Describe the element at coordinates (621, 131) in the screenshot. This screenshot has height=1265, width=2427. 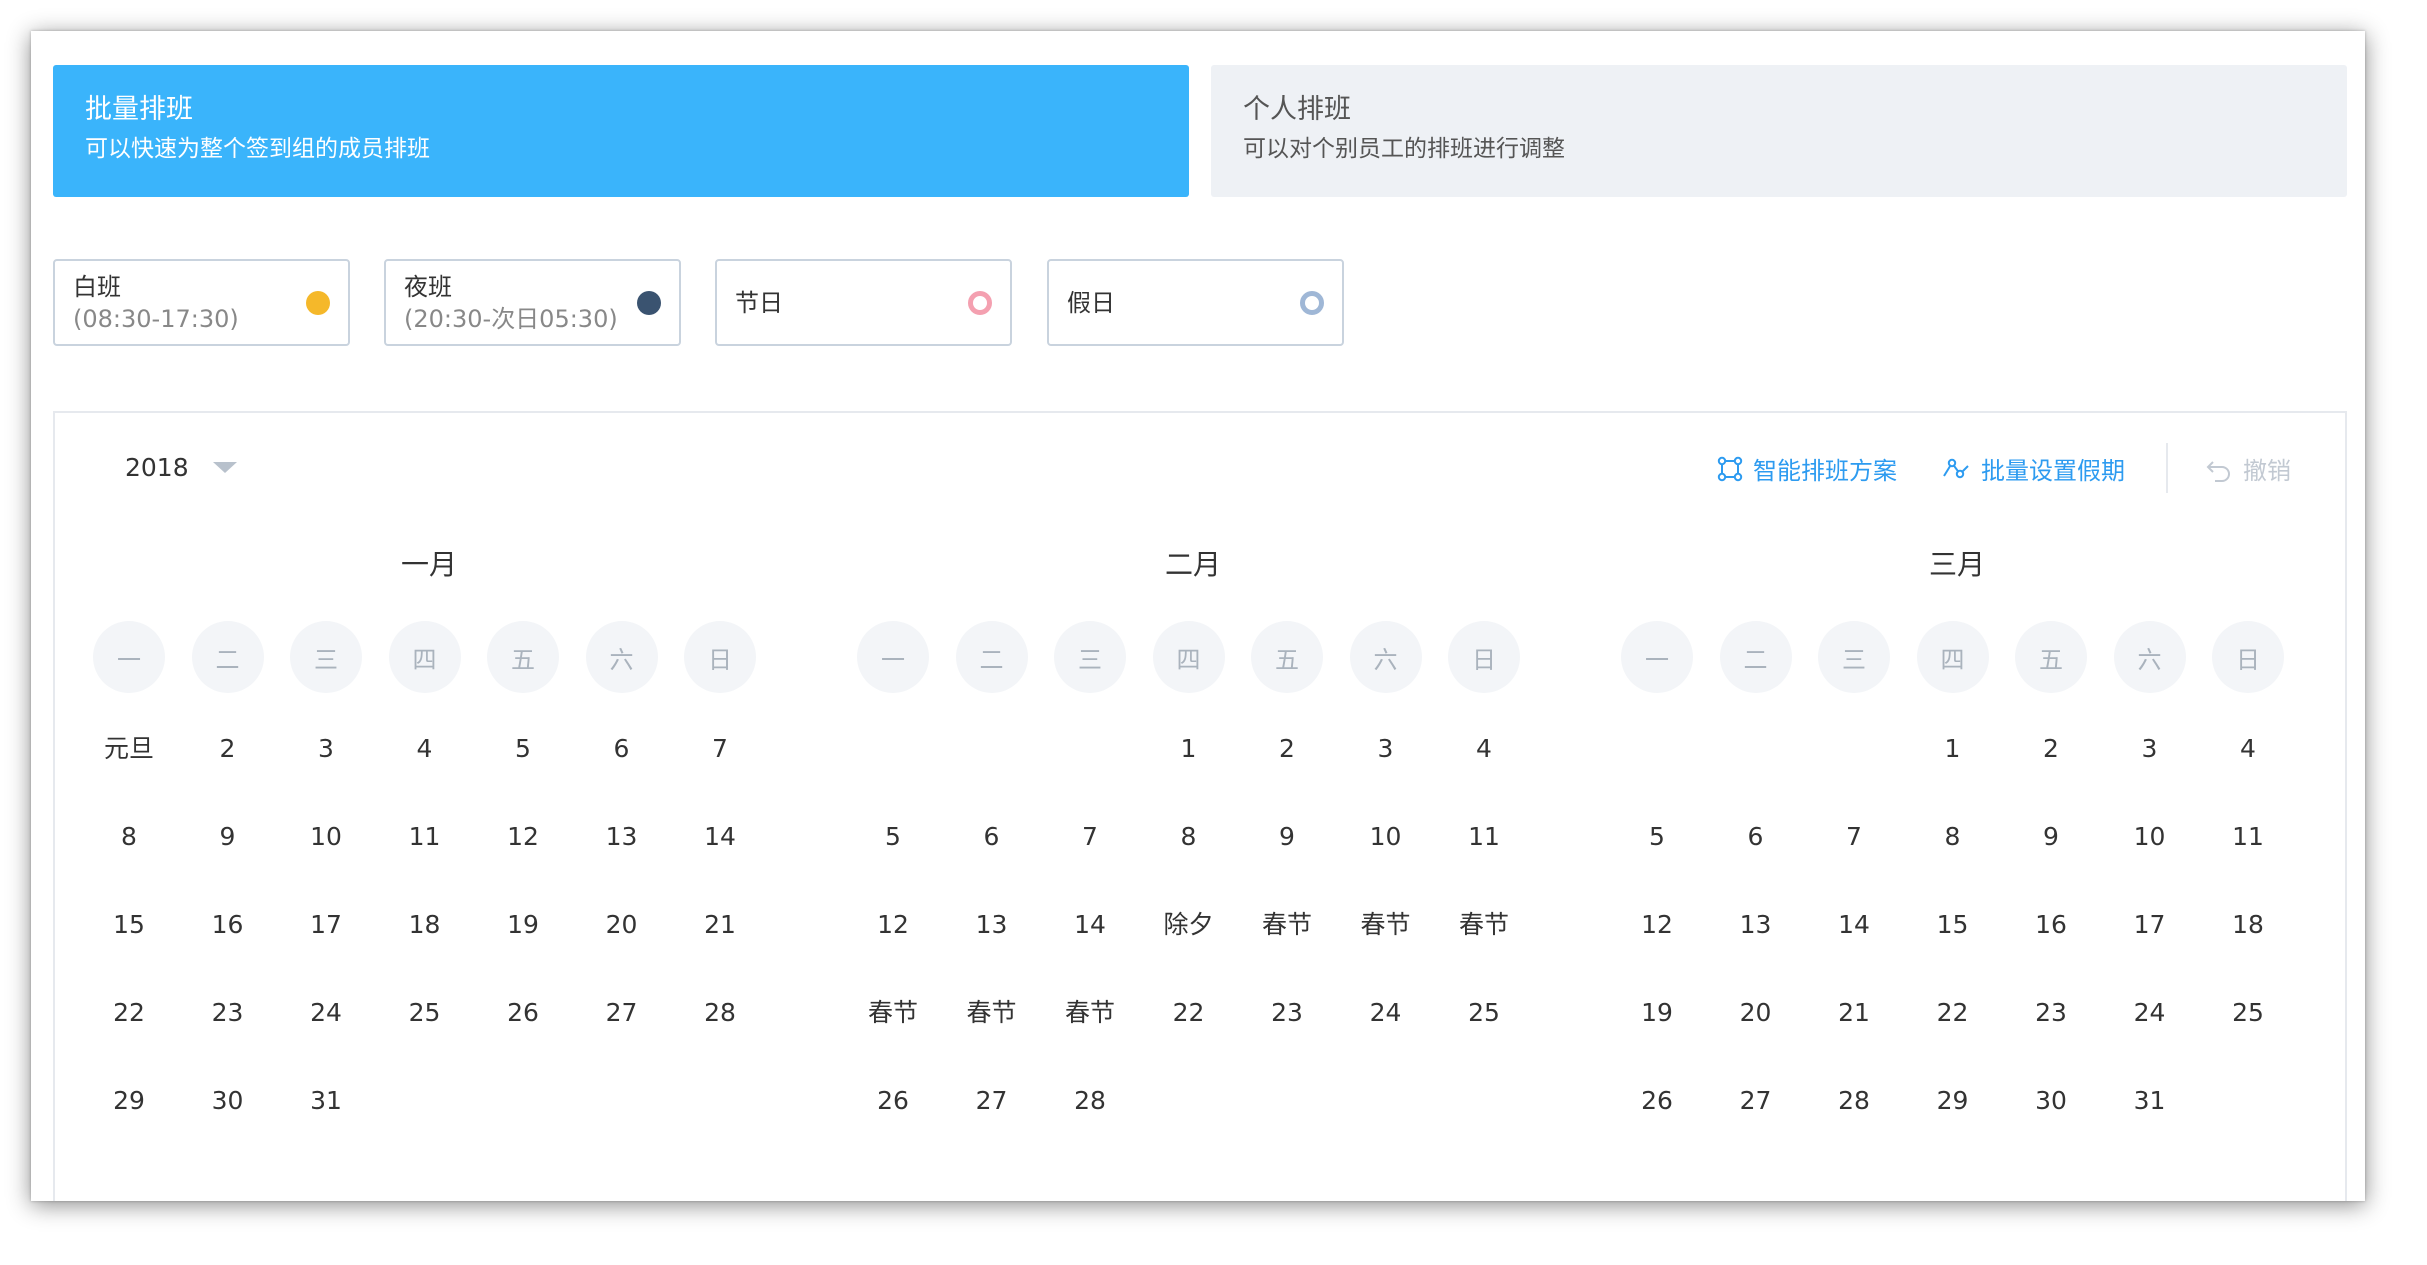
I see `batch-schedule-tab: 批量排班 可以快速为整个签到组的成员排班` at that location.